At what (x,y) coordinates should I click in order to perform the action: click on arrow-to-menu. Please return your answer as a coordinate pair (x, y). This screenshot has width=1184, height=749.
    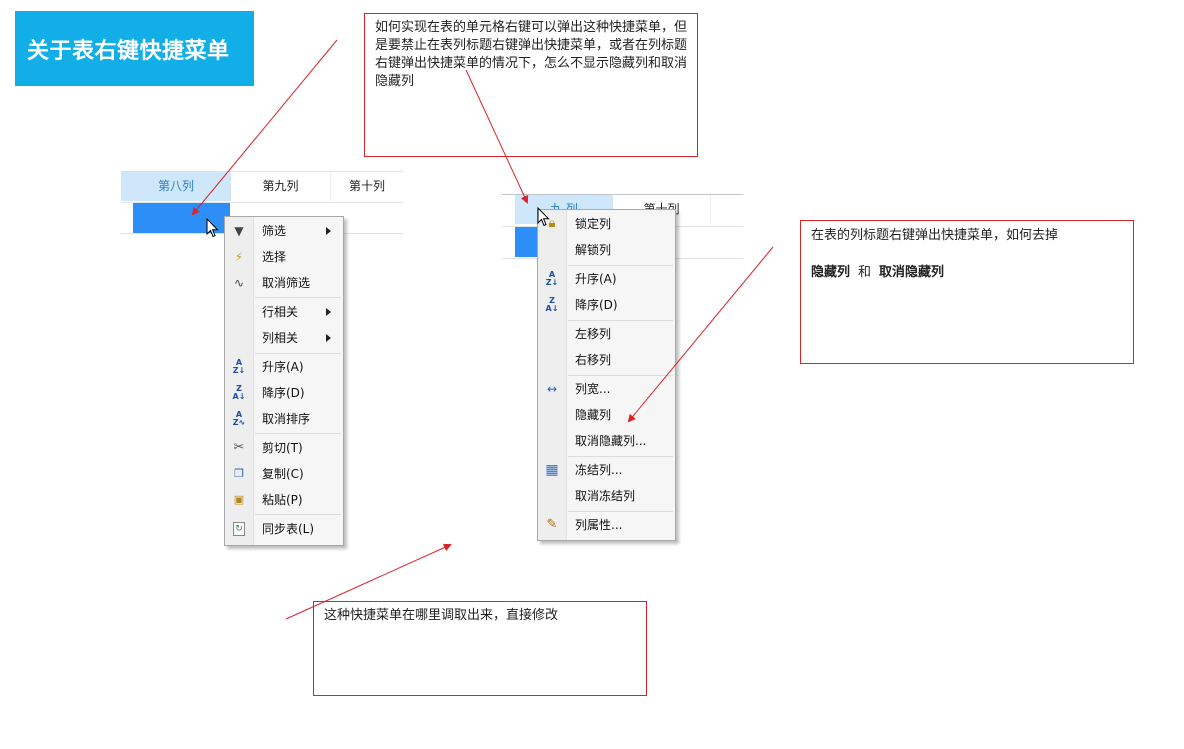
    Looking at the image, I should click on (368, 581).